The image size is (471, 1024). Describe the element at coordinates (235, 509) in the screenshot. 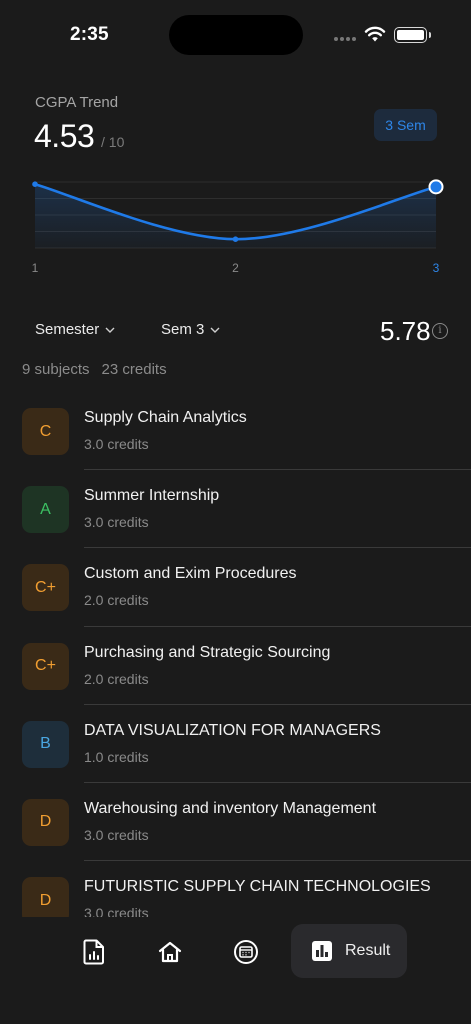

I see `list-item: A Summer Internship 3.0 credits` at that location.